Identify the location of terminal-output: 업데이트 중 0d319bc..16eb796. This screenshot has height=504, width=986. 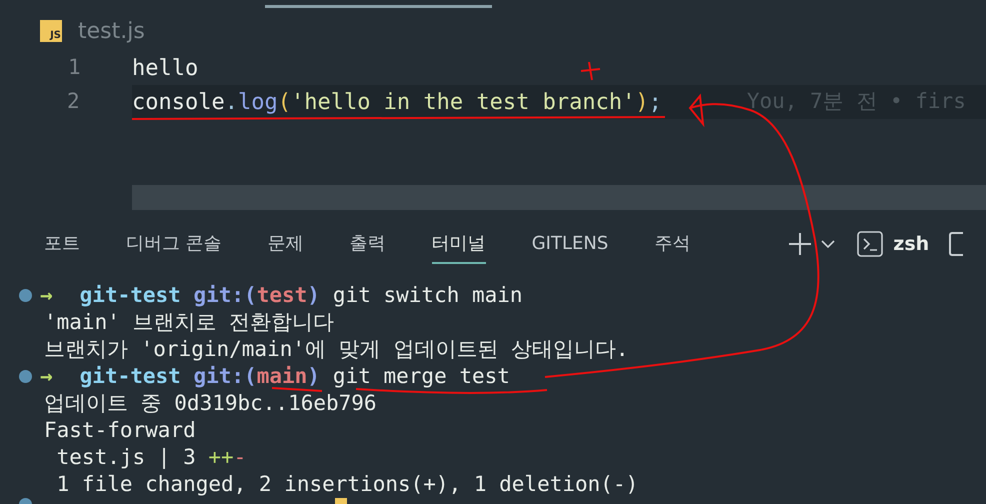
(210, 403).